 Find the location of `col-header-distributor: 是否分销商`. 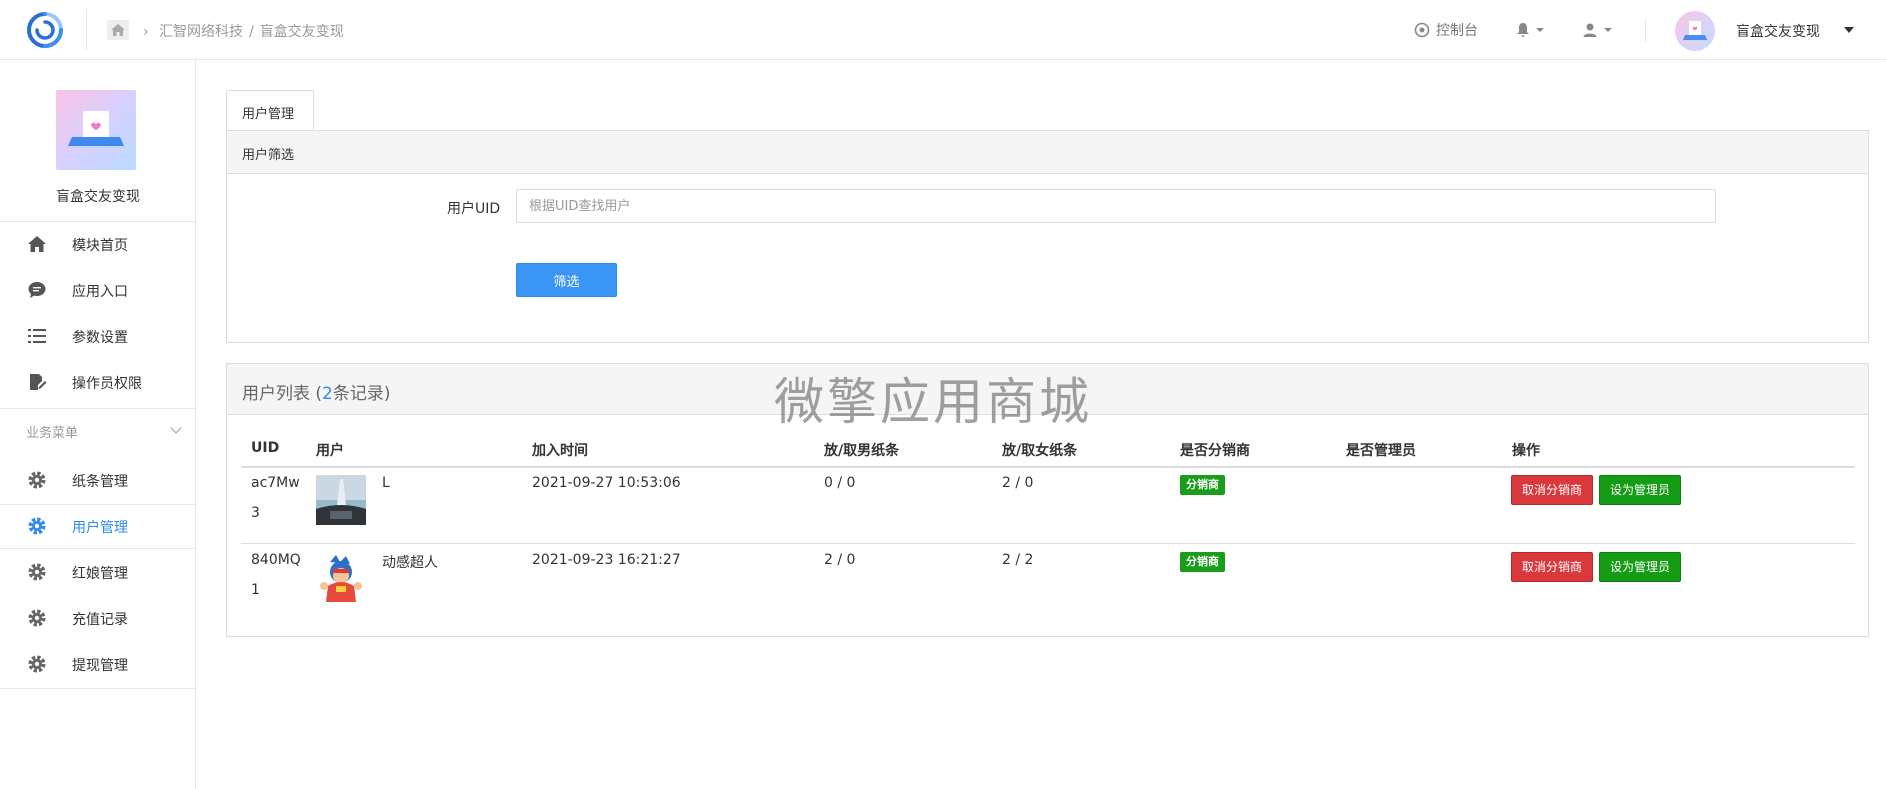

col-header-distributor: 是否分销商 is located at coordinates (1215, 451).